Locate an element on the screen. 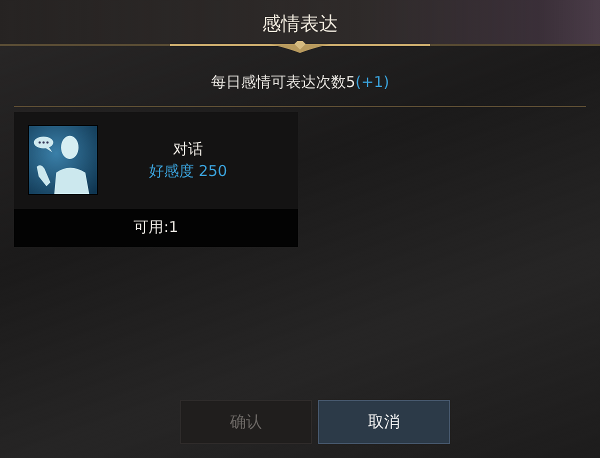  affinity-text: 好感度 250 is located at coordinates (188, 171).